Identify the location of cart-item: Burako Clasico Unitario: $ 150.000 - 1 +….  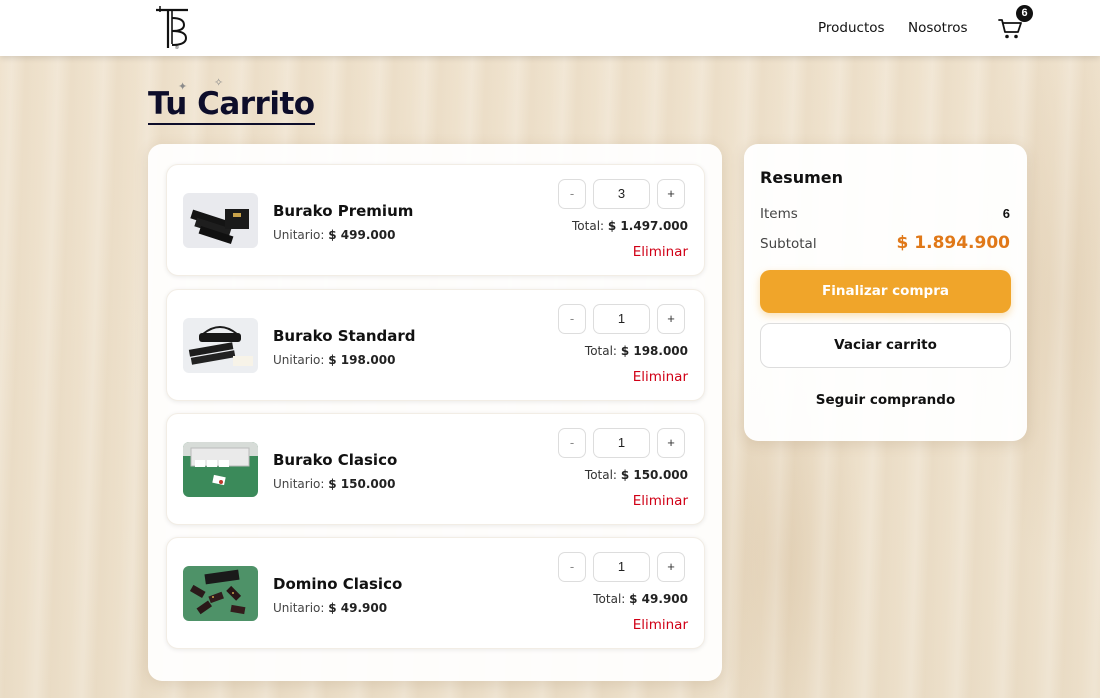
(435, 469).